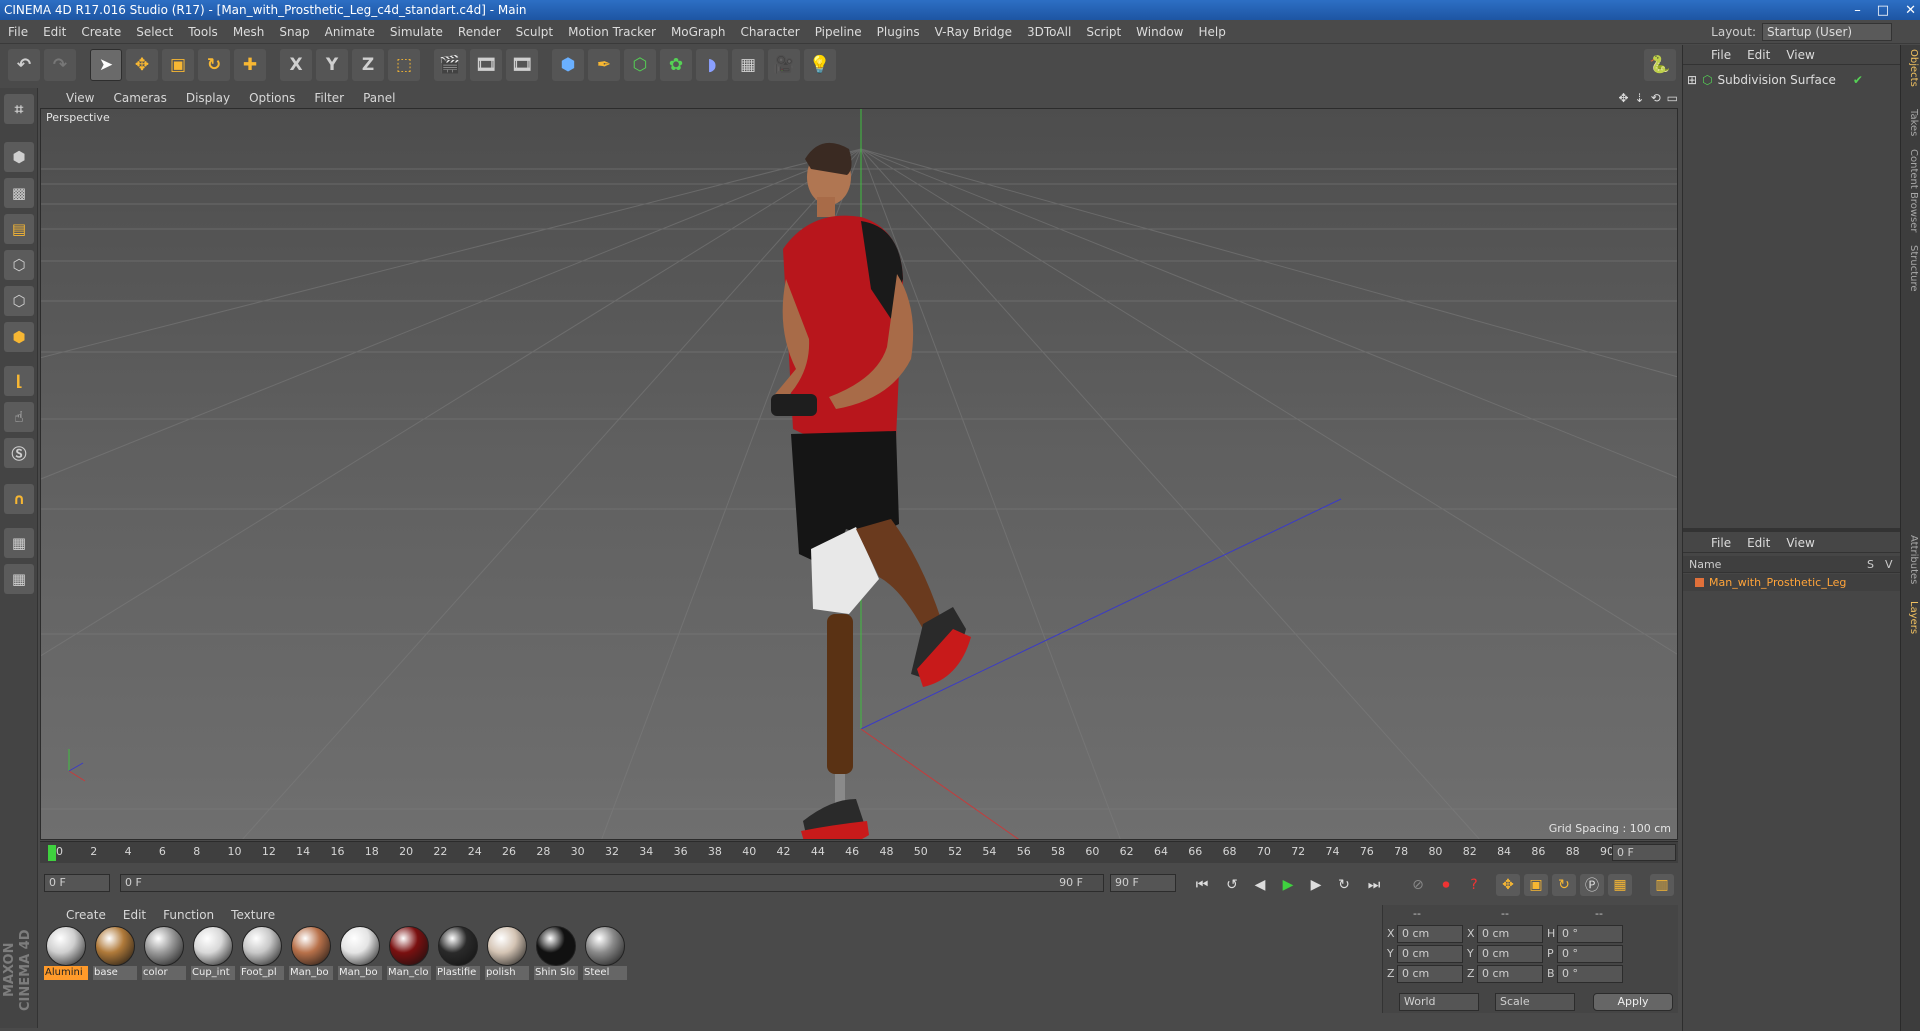 The width and height of the screenshot is (1920, 1031). What do you see at coordinates (66, 960) in the screenshot?
I see `material-item: Alumini` at bounding box center [66, 960].